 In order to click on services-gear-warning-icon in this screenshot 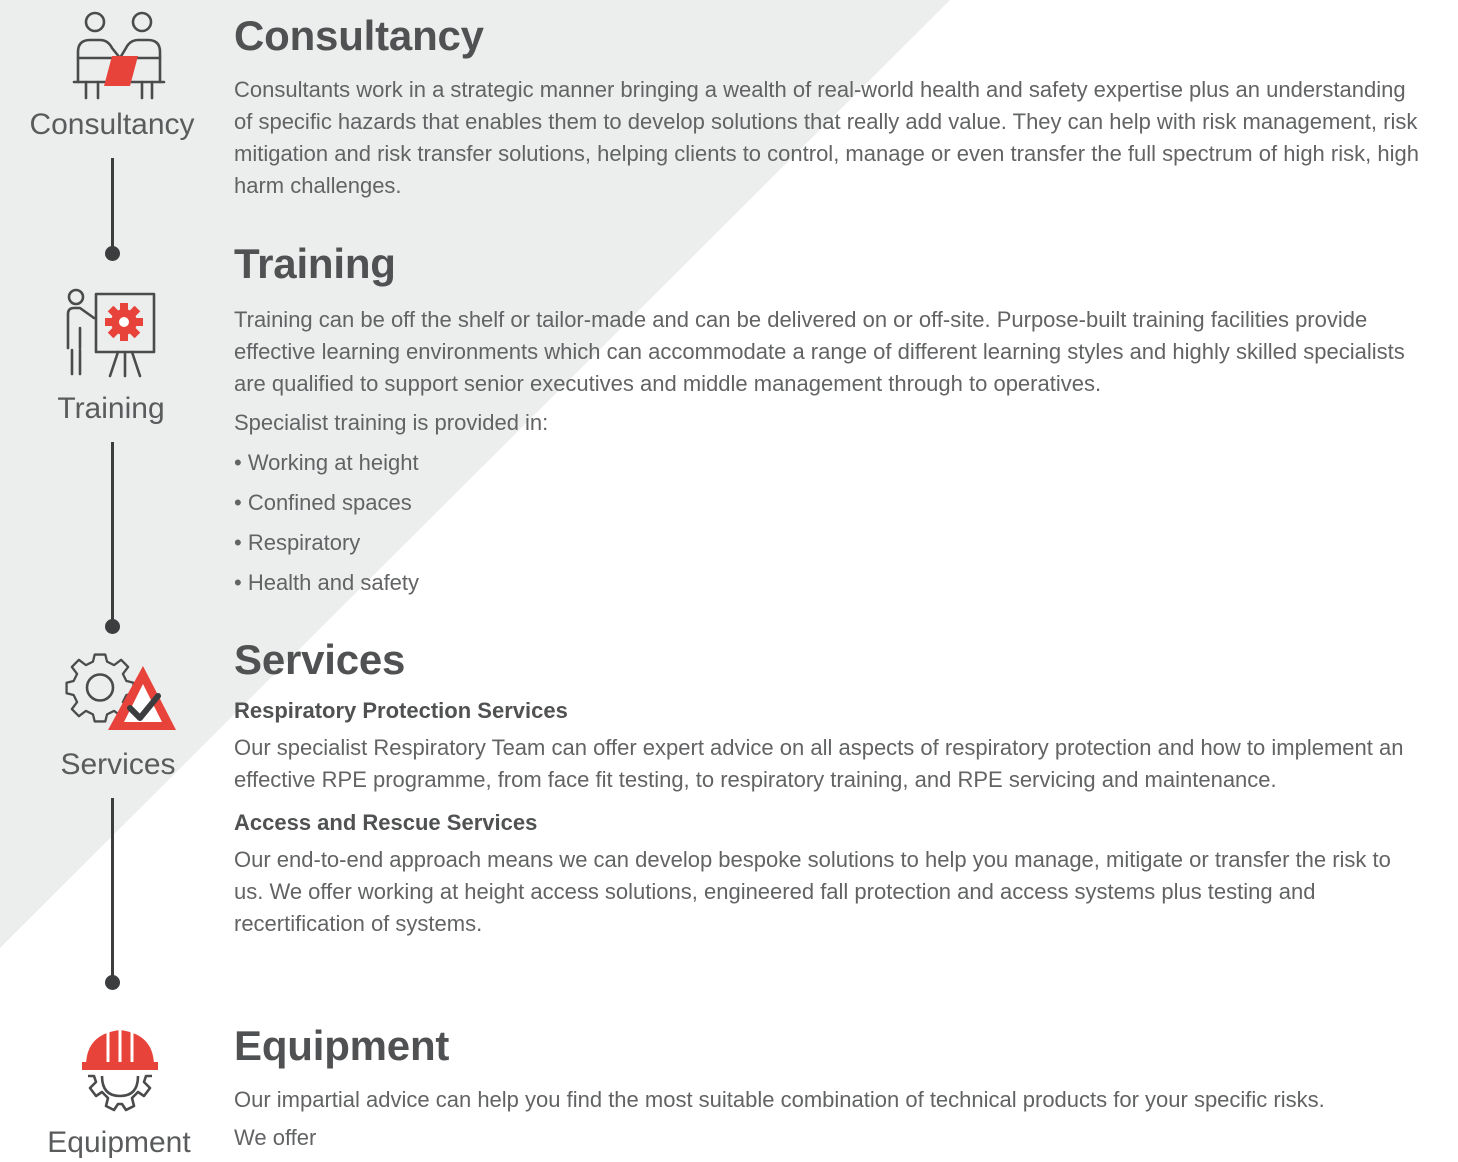, I will do `click(120, 691)`.